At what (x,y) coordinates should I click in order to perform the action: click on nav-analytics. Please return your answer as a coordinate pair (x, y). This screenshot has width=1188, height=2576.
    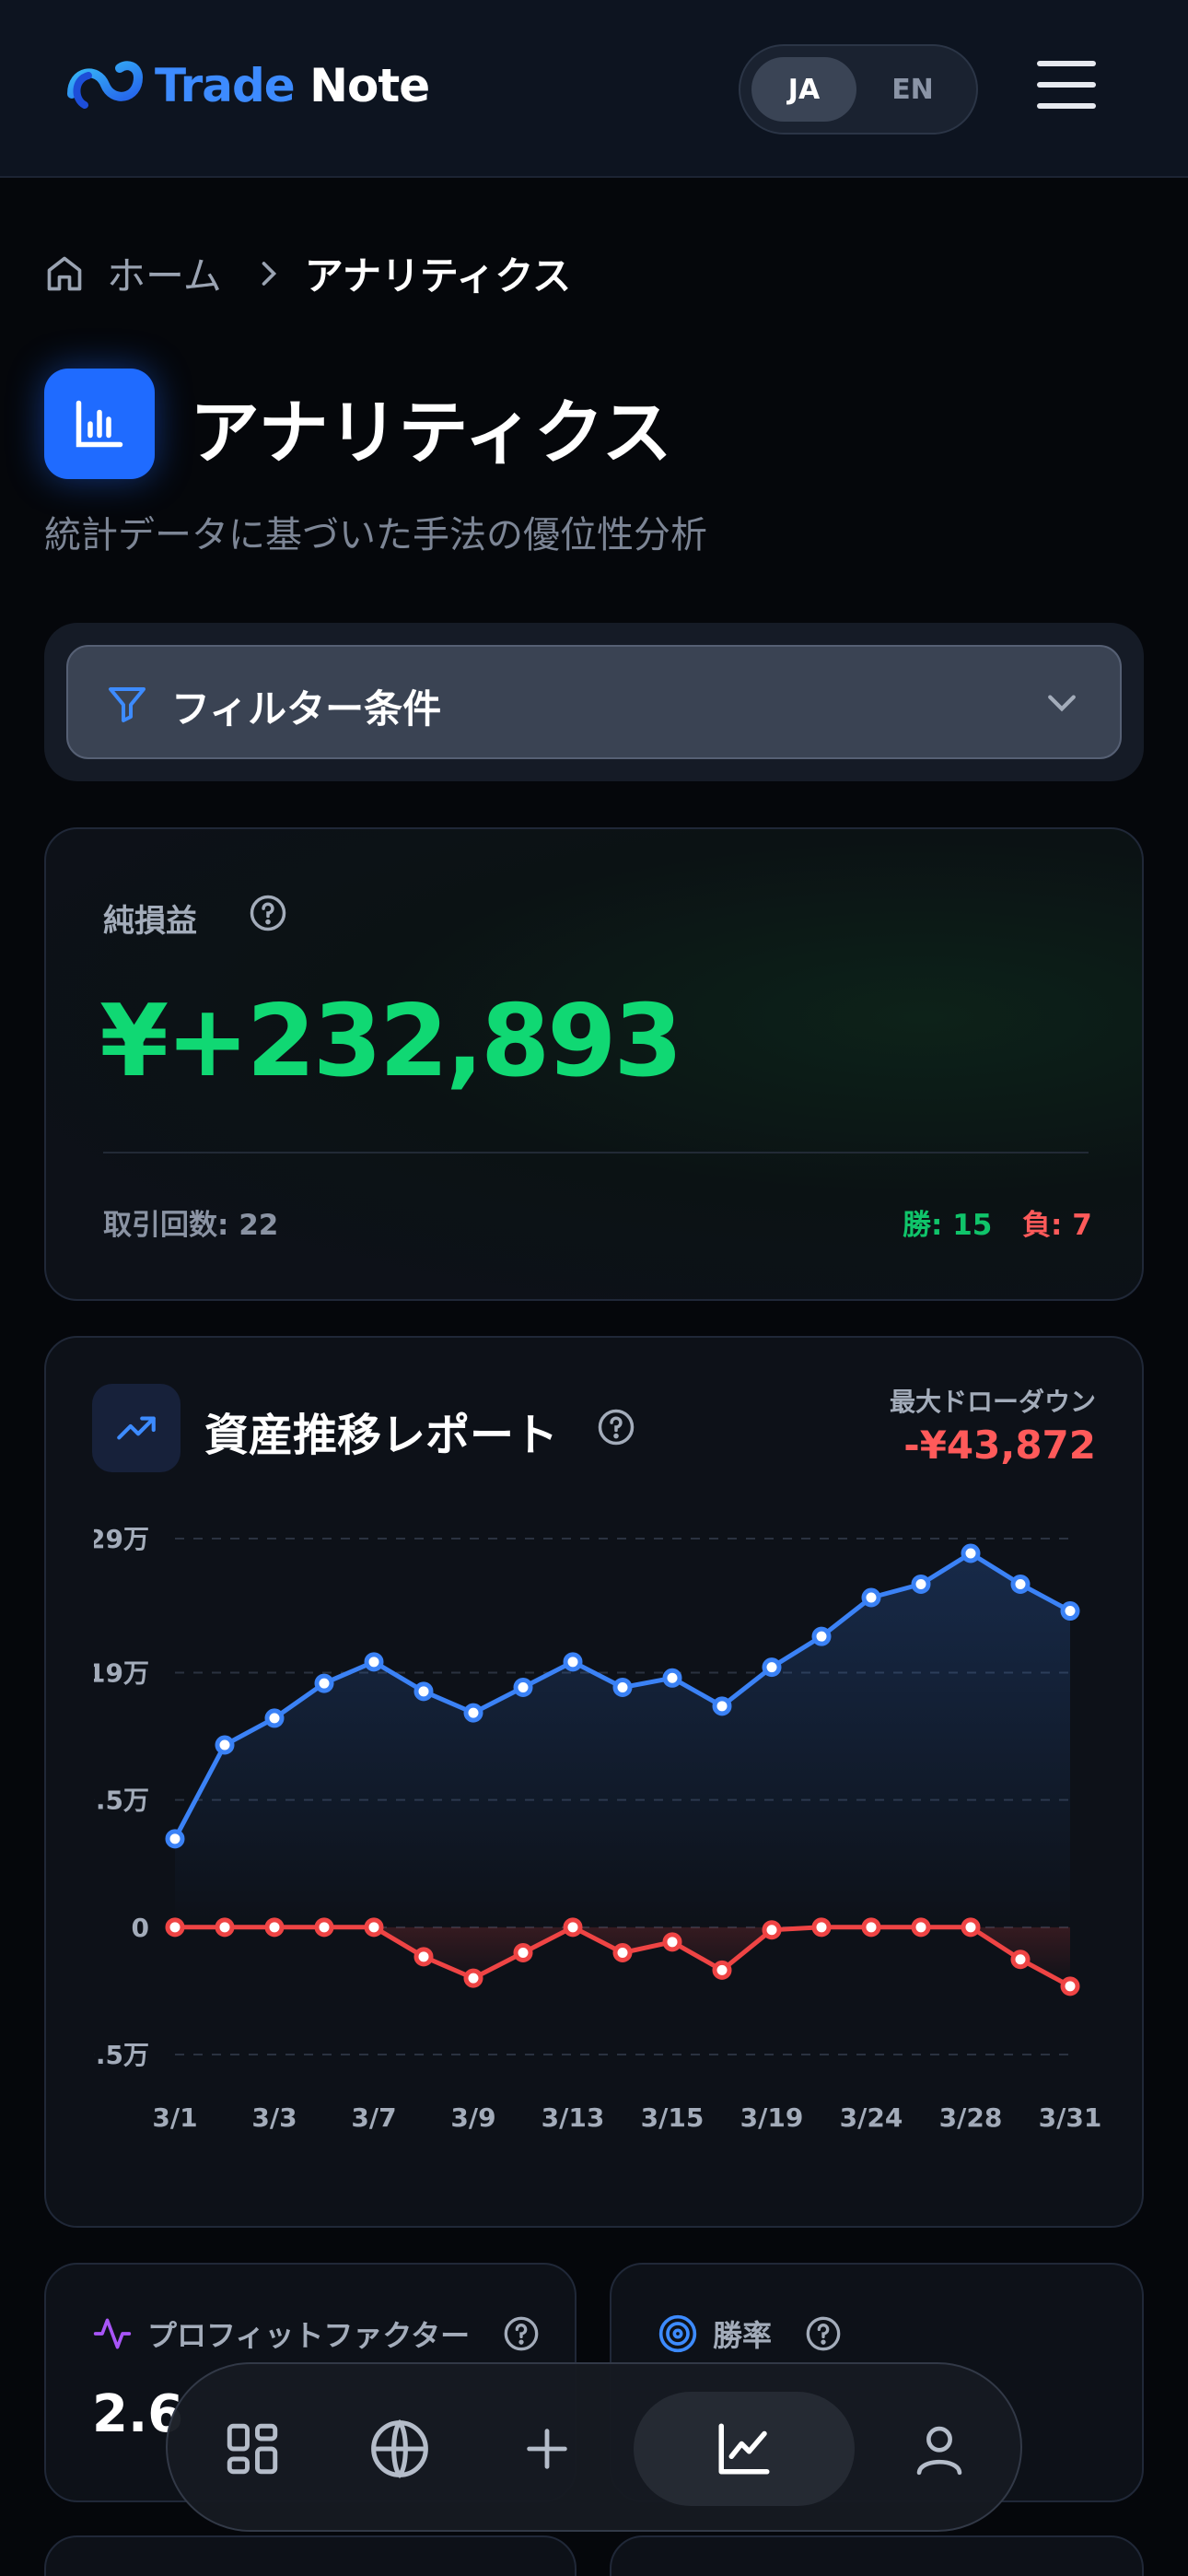
    Looking at the image, I should click on (744, 2449).